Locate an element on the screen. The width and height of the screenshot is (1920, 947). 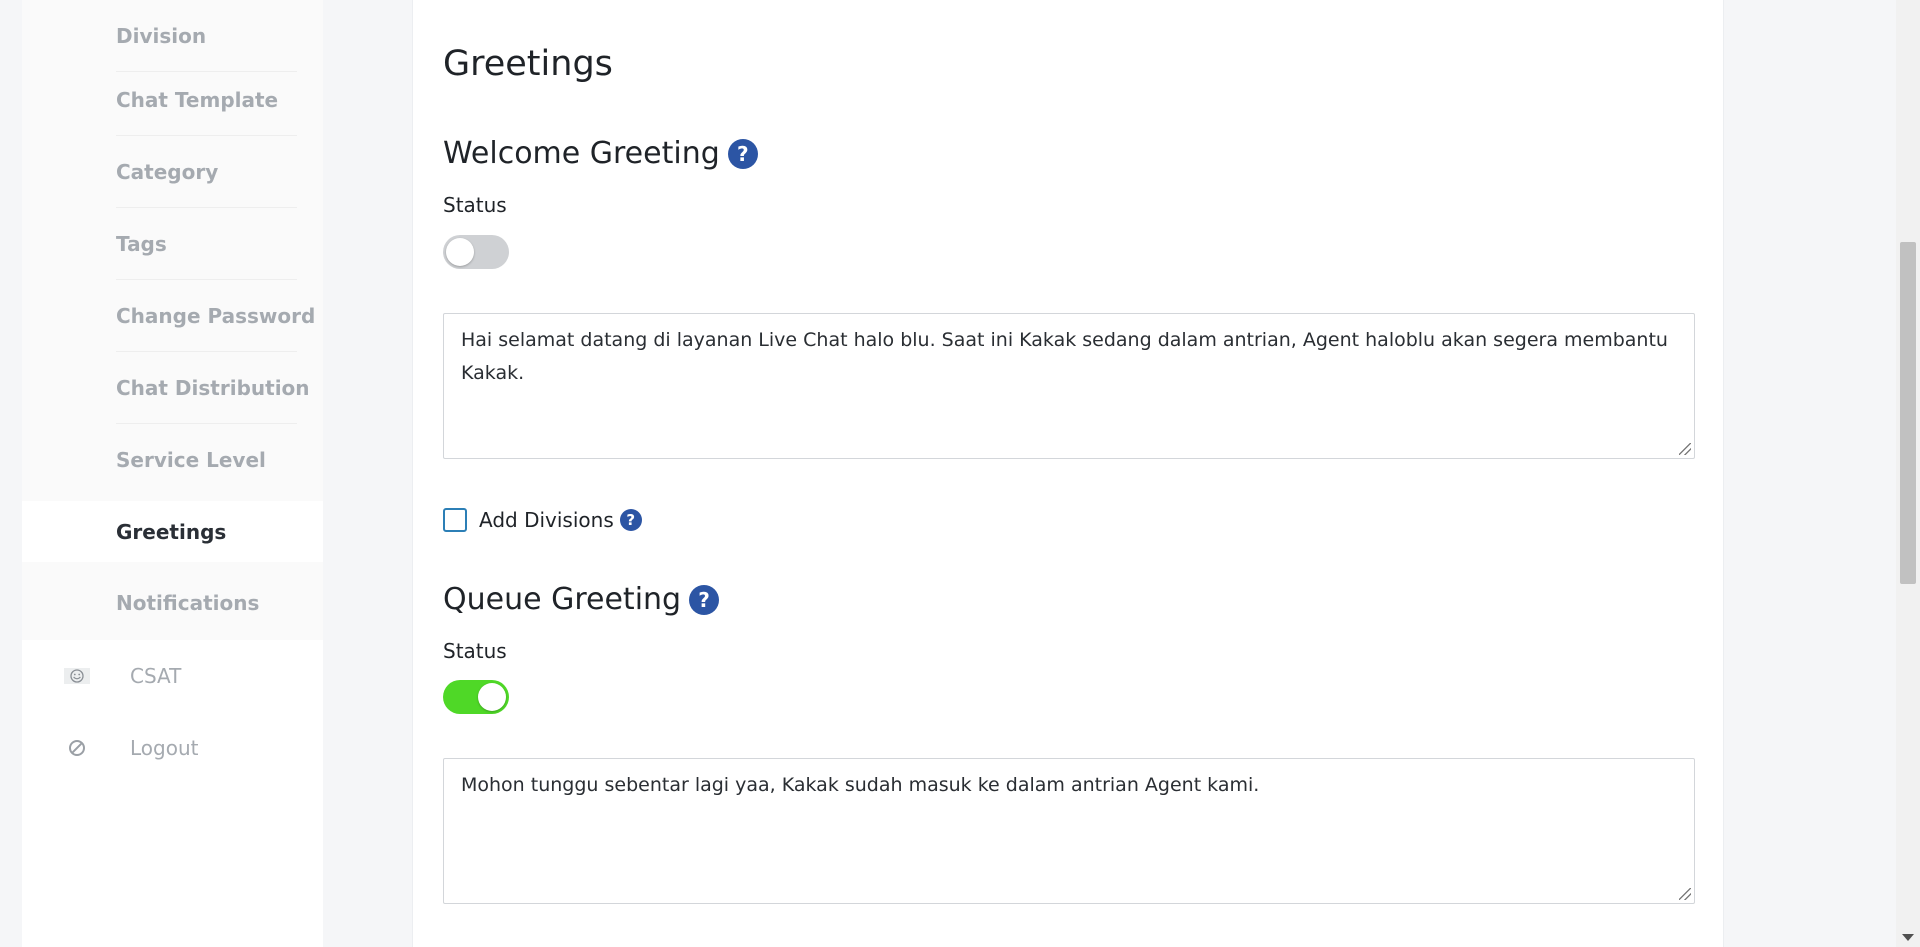
queue-greeting-title: Queue Greeting is located at coordinates (562, 599).